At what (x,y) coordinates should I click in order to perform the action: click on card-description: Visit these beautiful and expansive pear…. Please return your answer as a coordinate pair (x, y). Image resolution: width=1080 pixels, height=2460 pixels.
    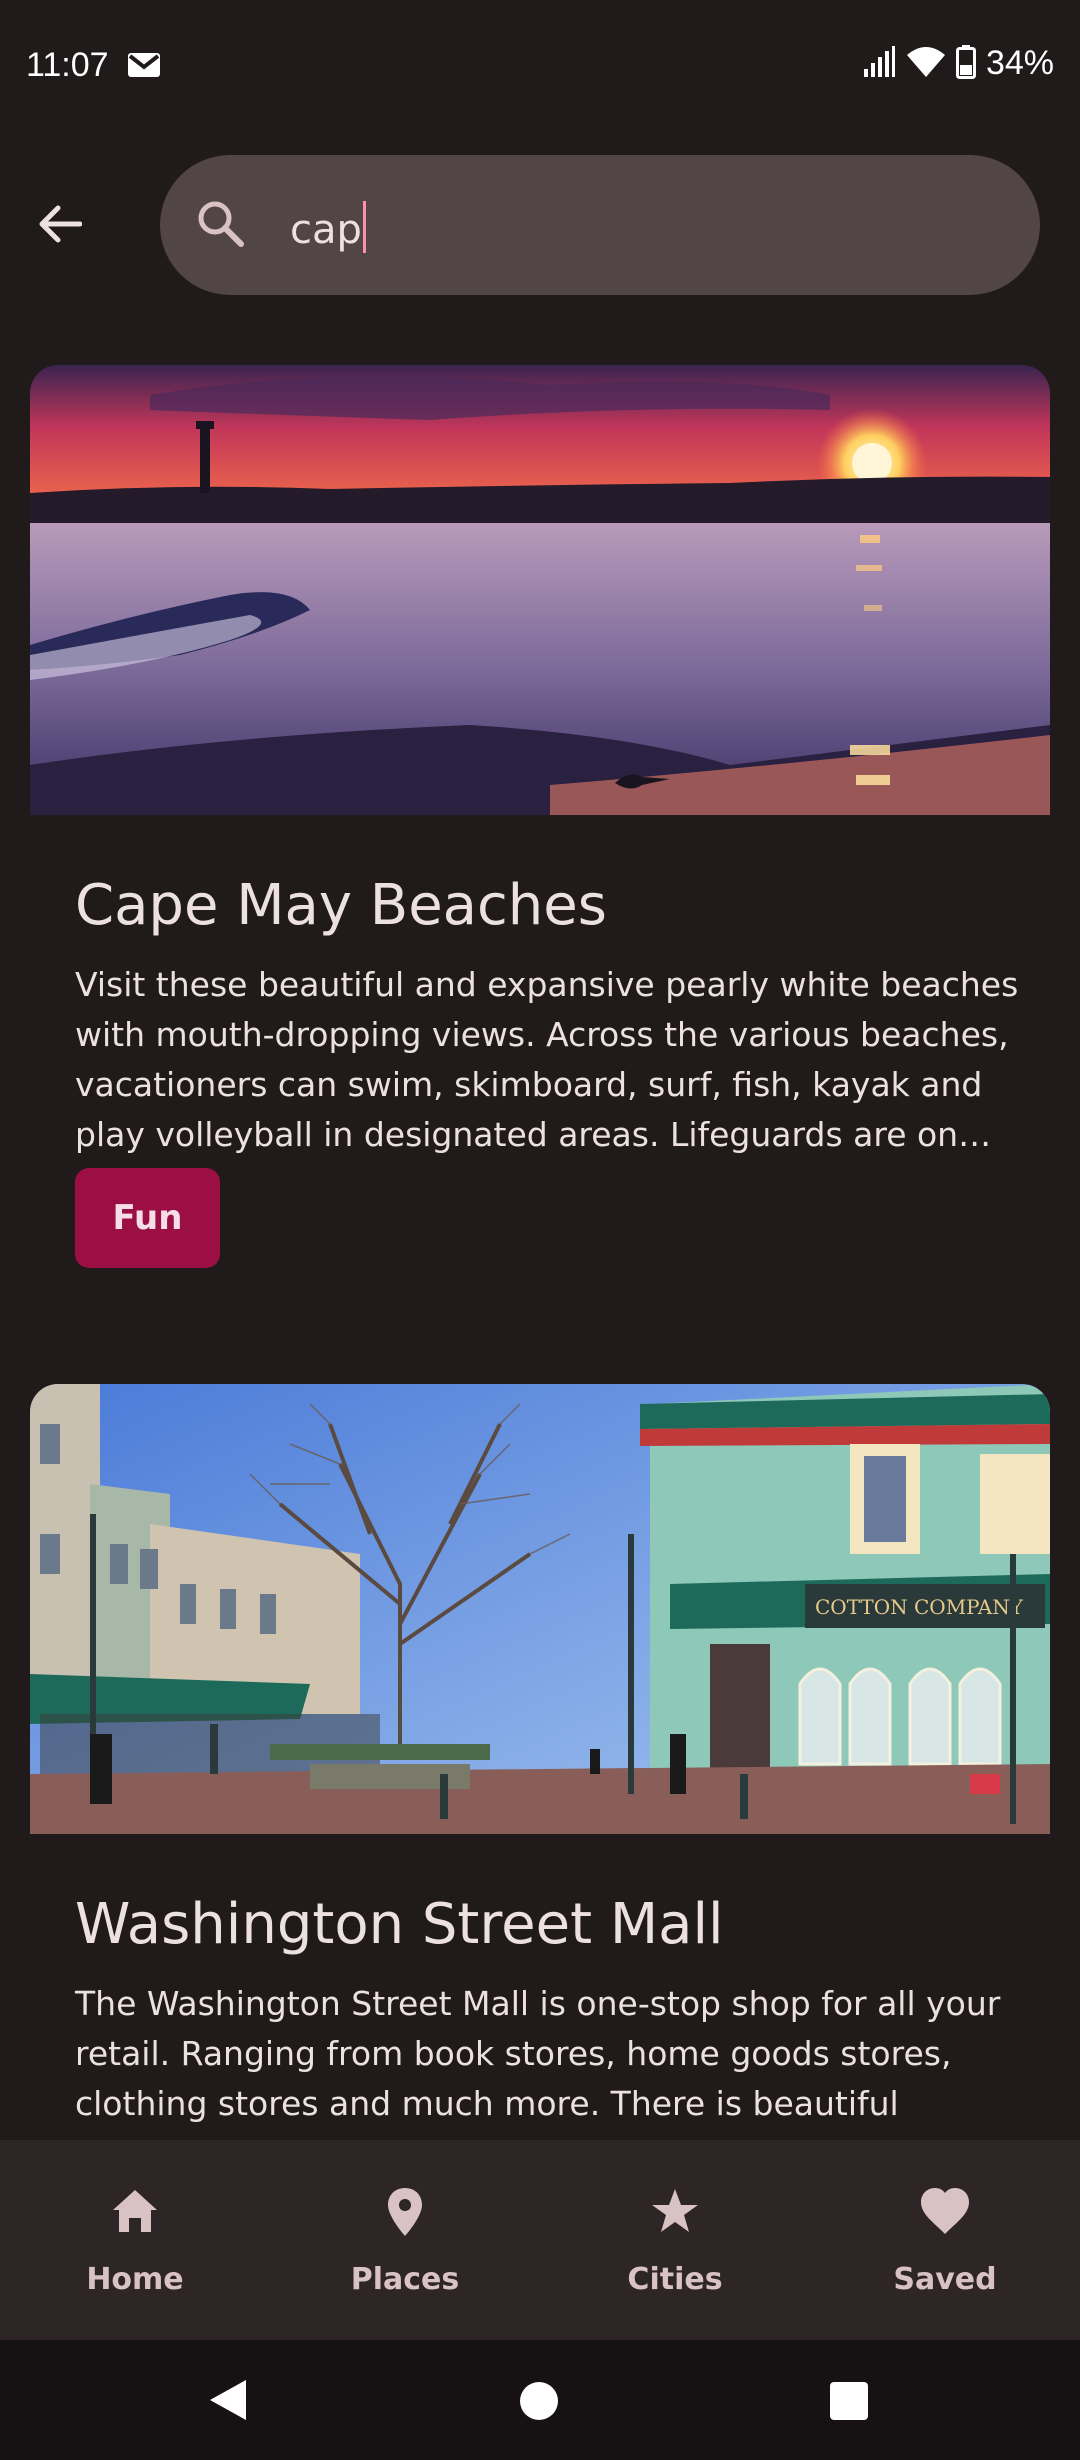
    Looking at the image, I should click on (547, 1059).